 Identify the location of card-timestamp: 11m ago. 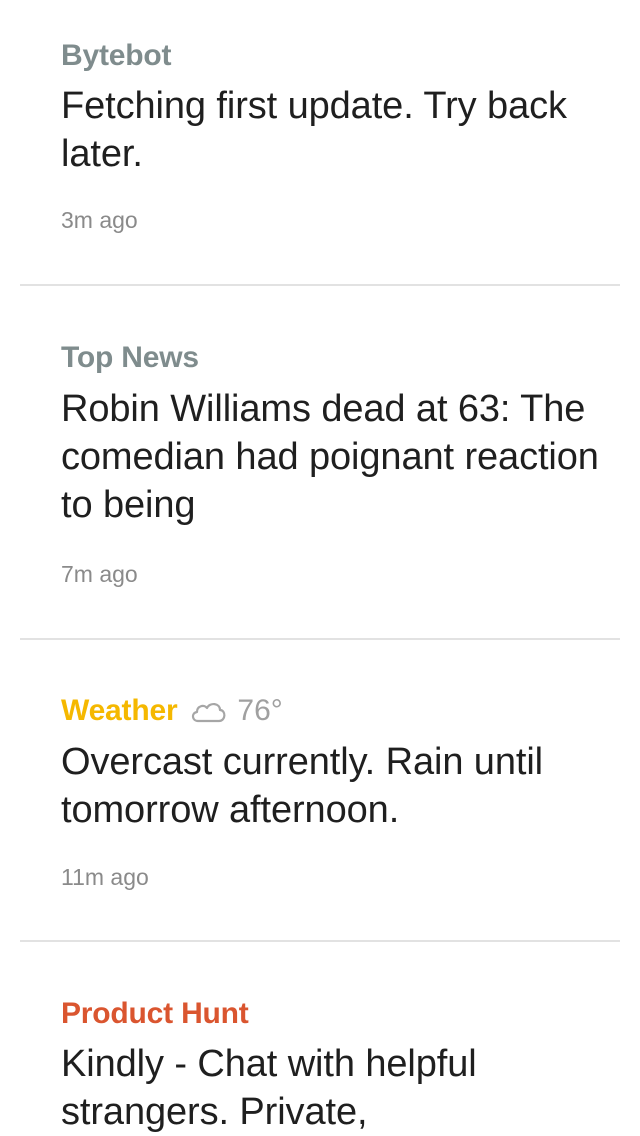
(105, 877).